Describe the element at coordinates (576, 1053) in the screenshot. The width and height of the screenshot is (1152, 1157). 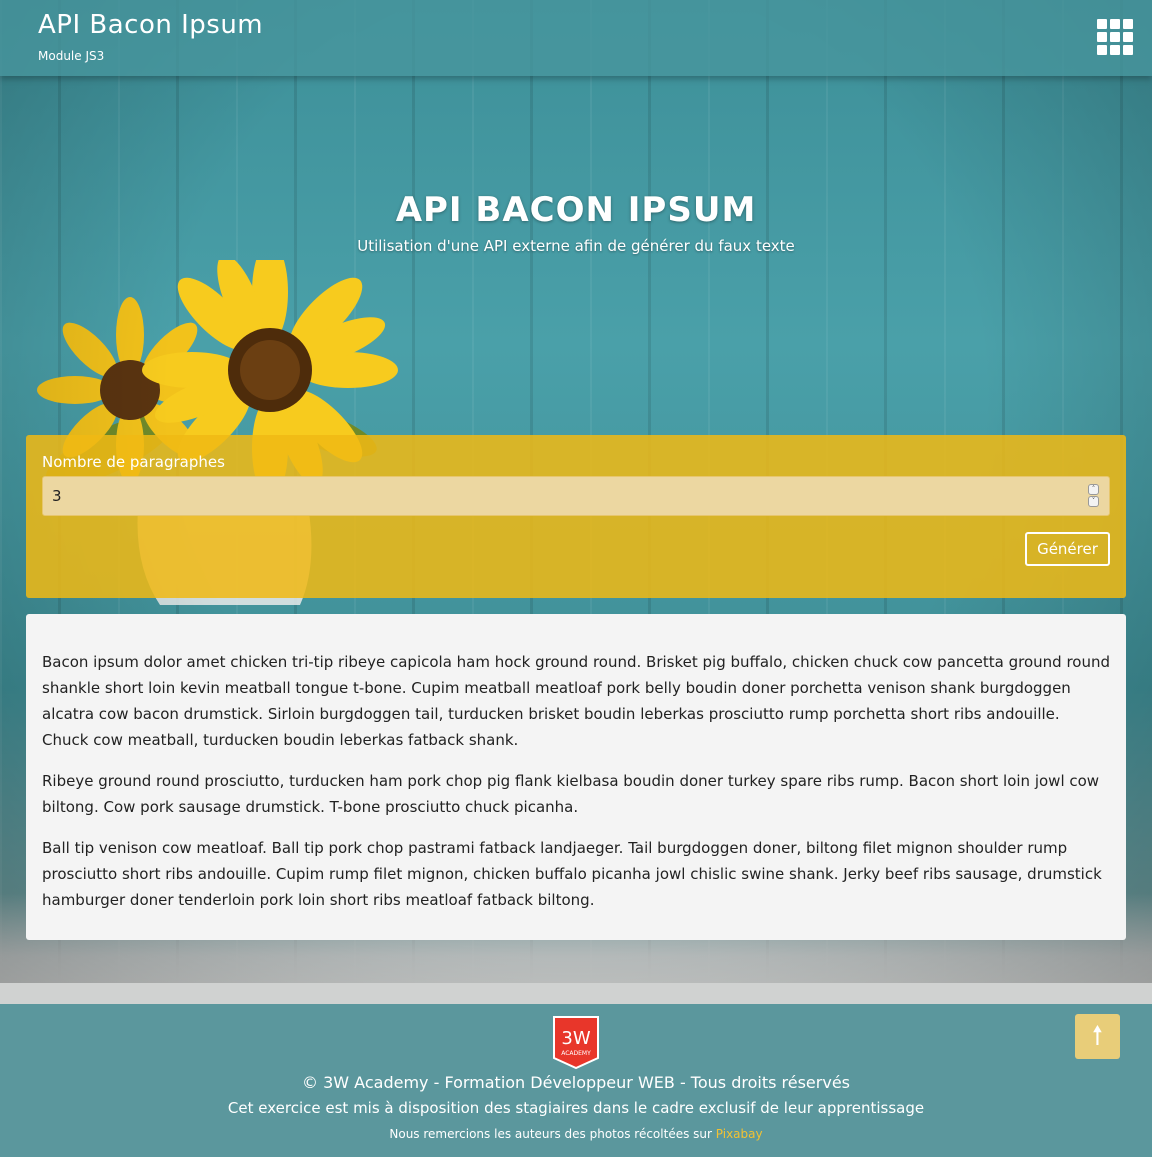
I see `logo-text-bottom: ACADEMY` at that location.